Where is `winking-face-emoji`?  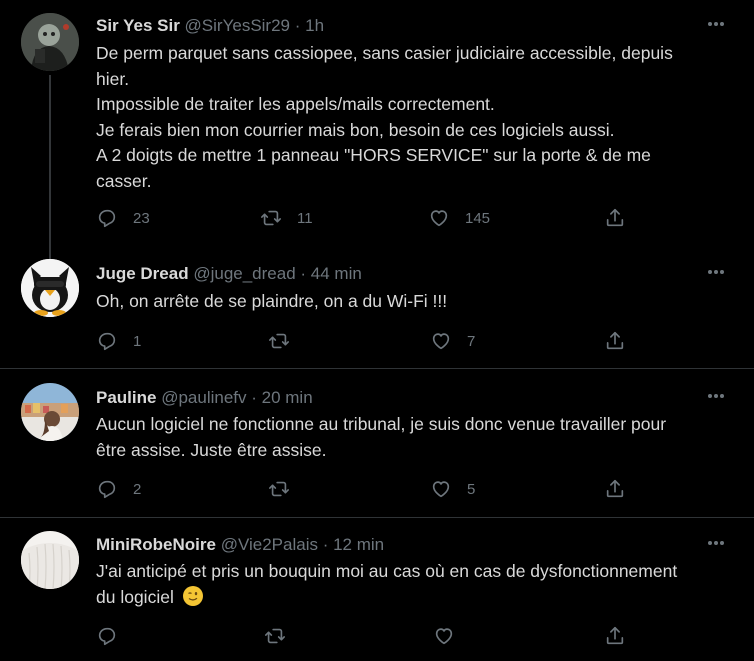 winking-face-emoji is located at coordinates (192, 595).